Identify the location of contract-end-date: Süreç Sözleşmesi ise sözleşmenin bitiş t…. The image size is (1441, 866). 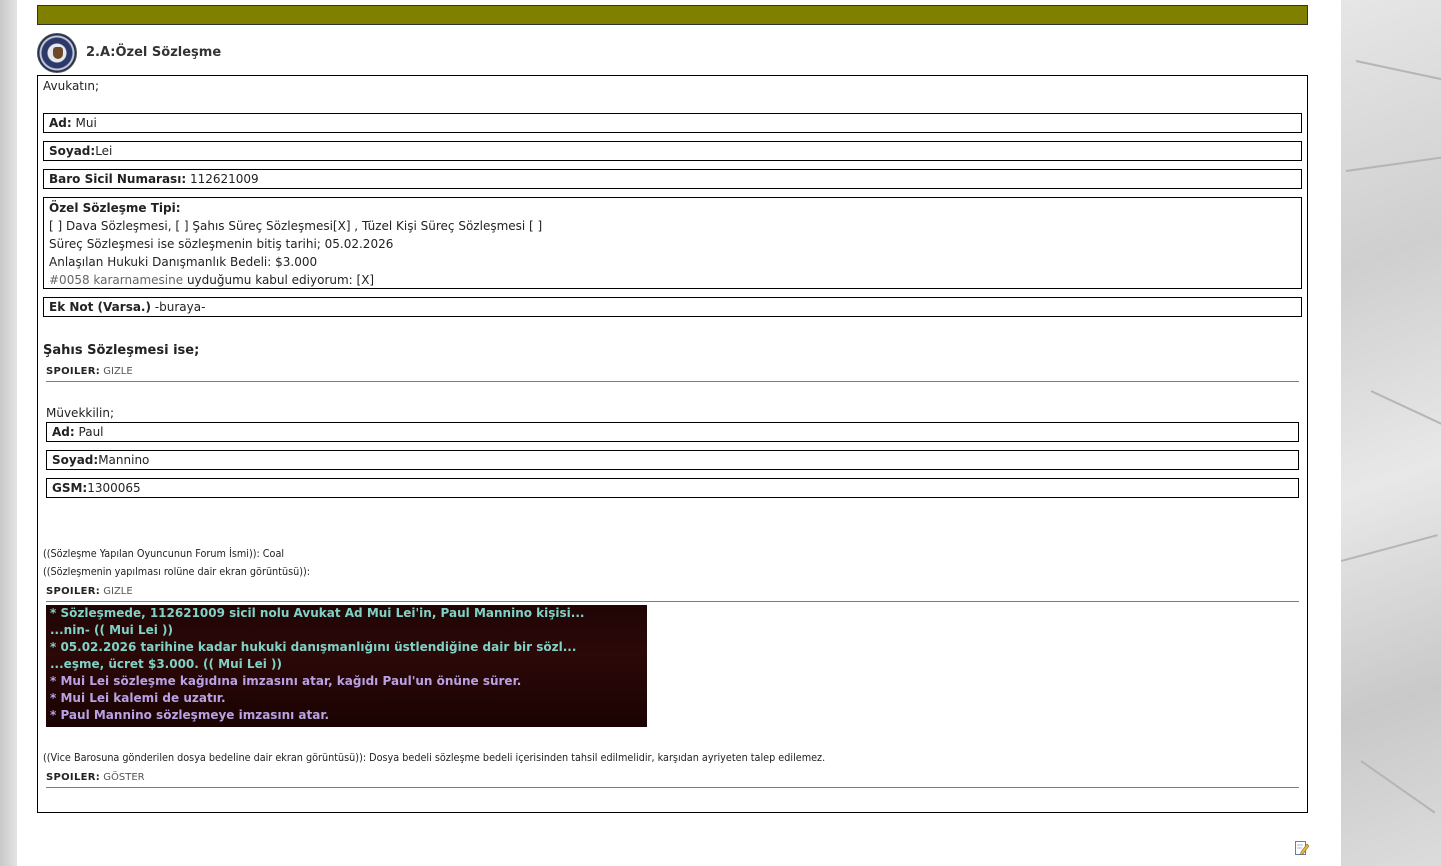
(221, 244).